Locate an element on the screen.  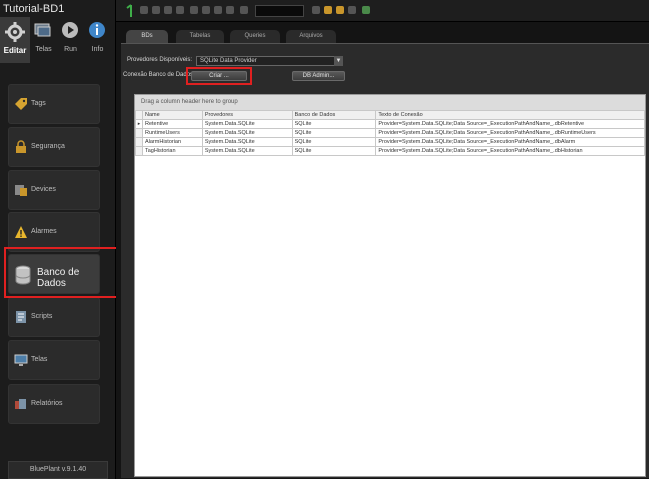
column-header-banco: Banco de Dados is located at coordinates (334, 115).